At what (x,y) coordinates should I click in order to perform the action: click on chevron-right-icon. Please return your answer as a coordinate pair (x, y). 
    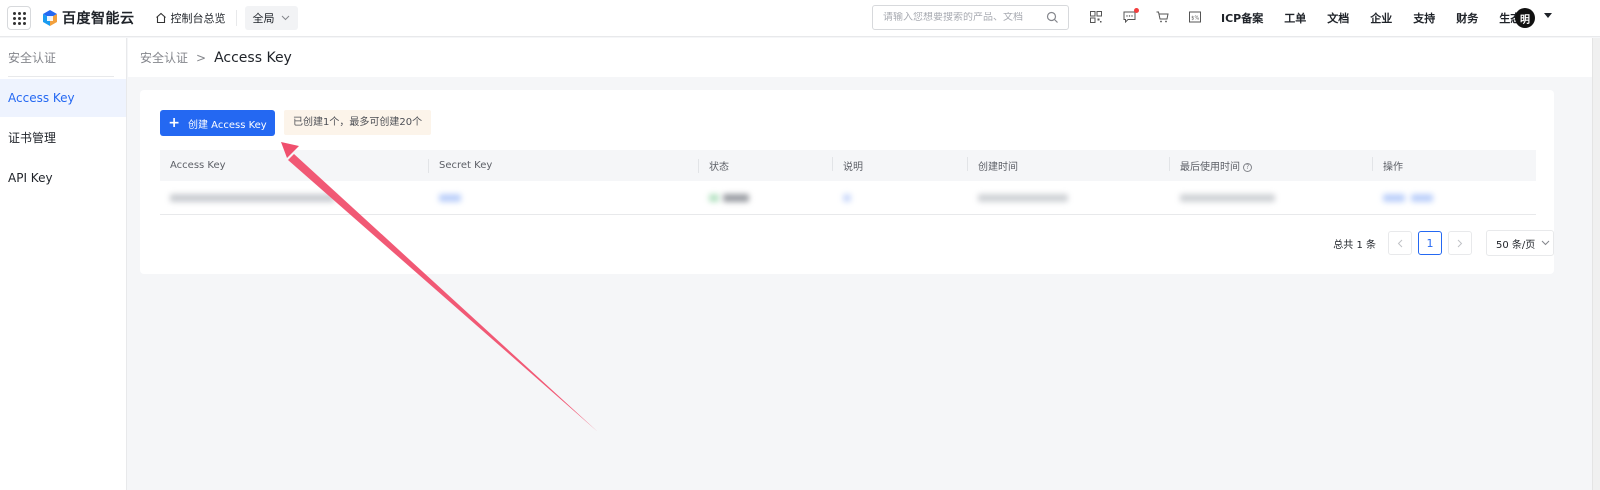
    Looking at the image, I should click on (1460, 243).